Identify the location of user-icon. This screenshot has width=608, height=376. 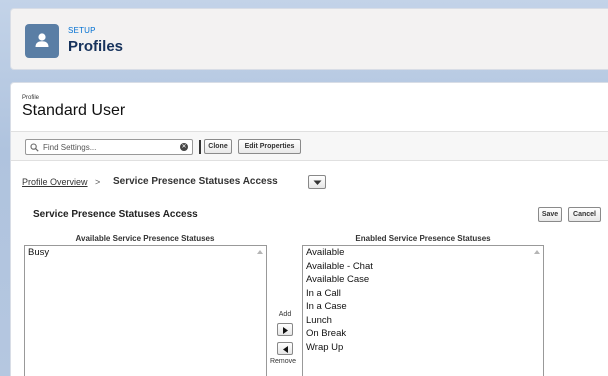
(42, 41).